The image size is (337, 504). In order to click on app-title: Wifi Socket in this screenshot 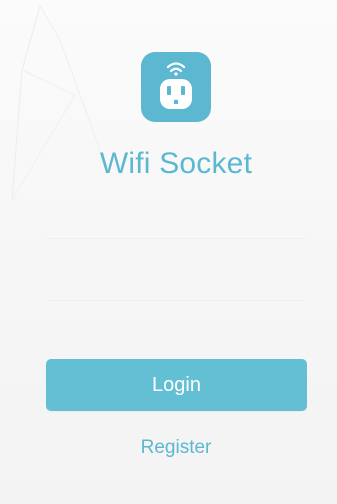, I will do `click(176, 163)`.